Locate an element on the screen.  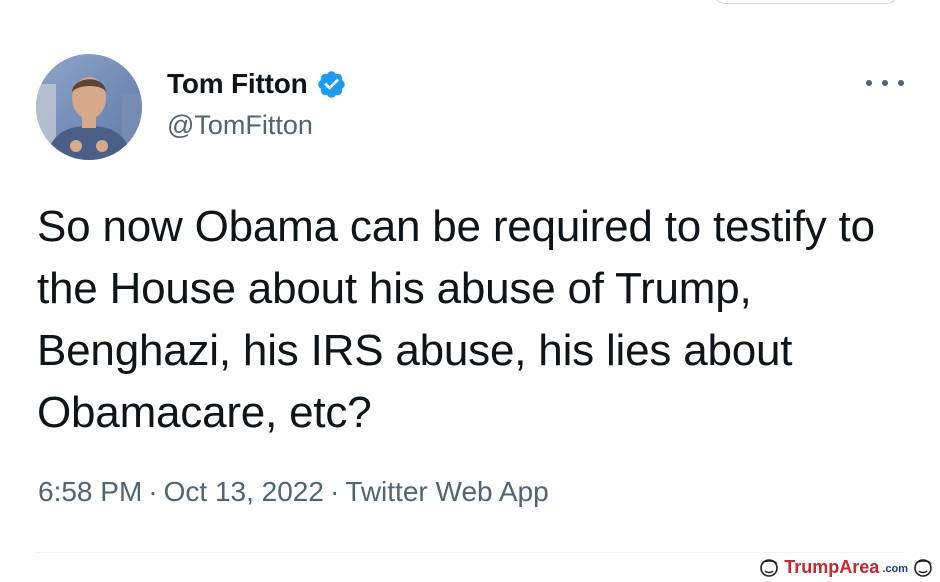
watermark-suffix: .com is located at coordinates (895, 569).